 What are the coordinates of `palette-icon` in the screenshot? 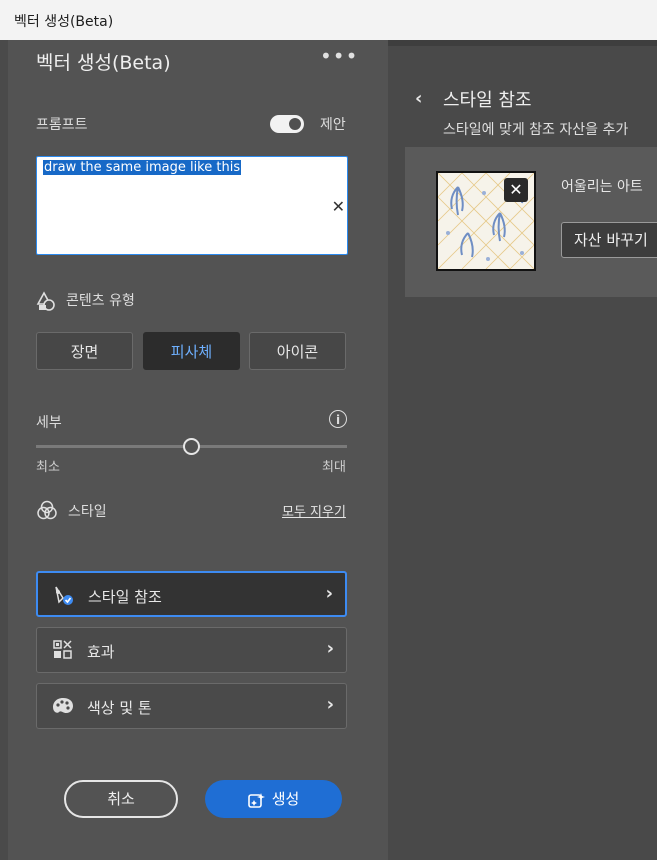 It's located at (63, 705).